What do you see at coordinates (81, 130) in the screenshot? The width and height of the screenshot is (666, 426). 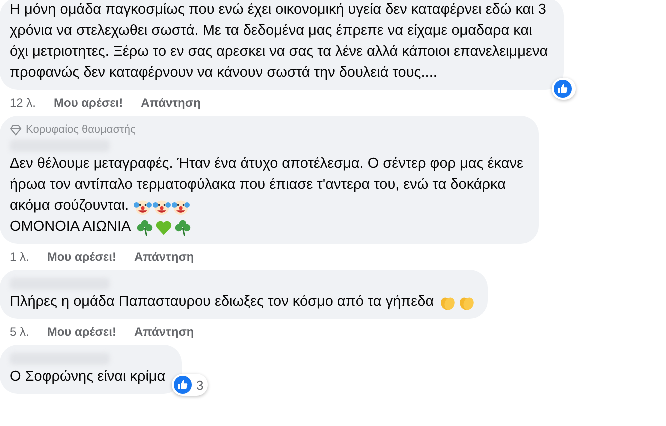 I see `top-fan-label: Κορυφαίος θαυμαστής` at bounding box center [81, 130].